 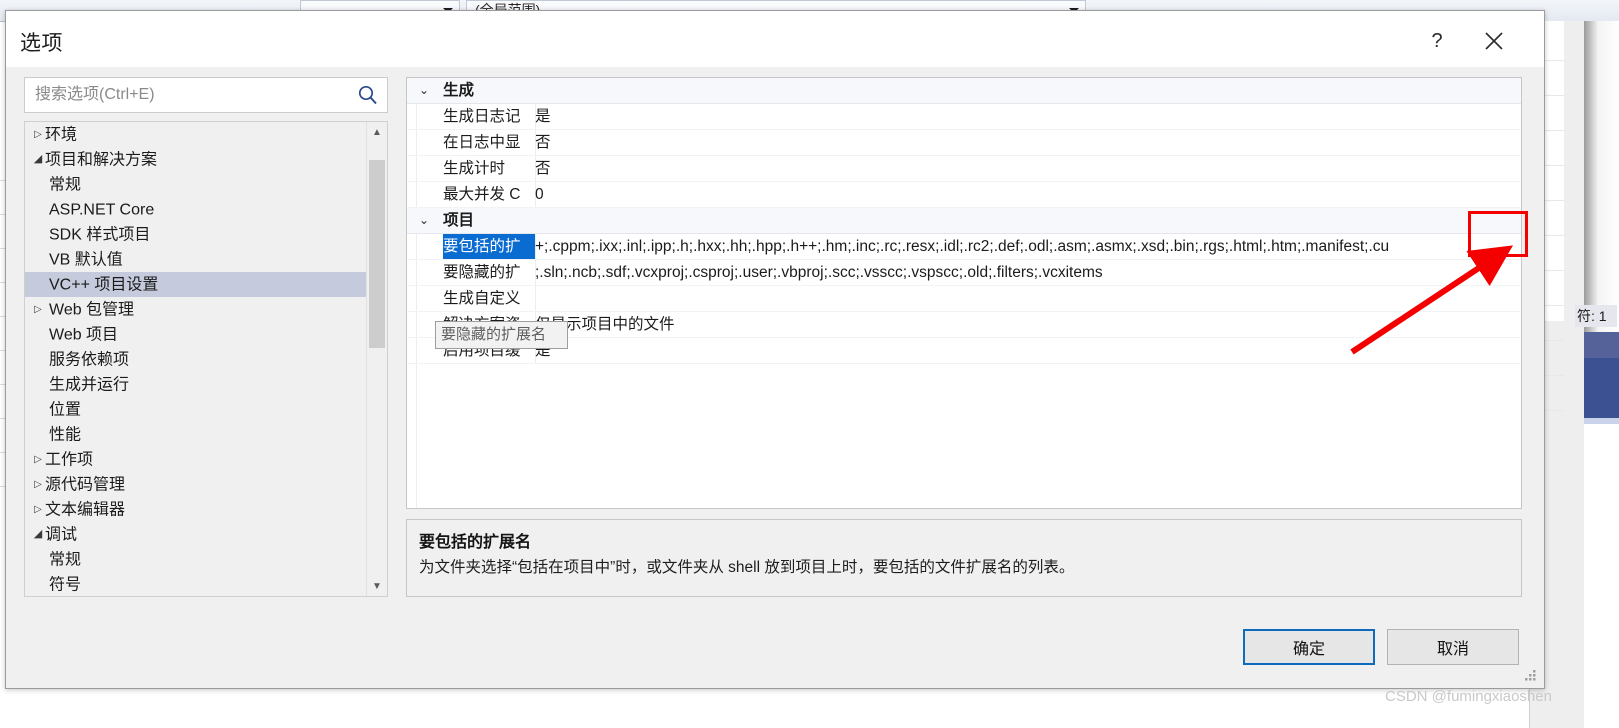 I want to click on property-row: 解决方案资仅显示项目中的文件, so click(x=964, y=325).